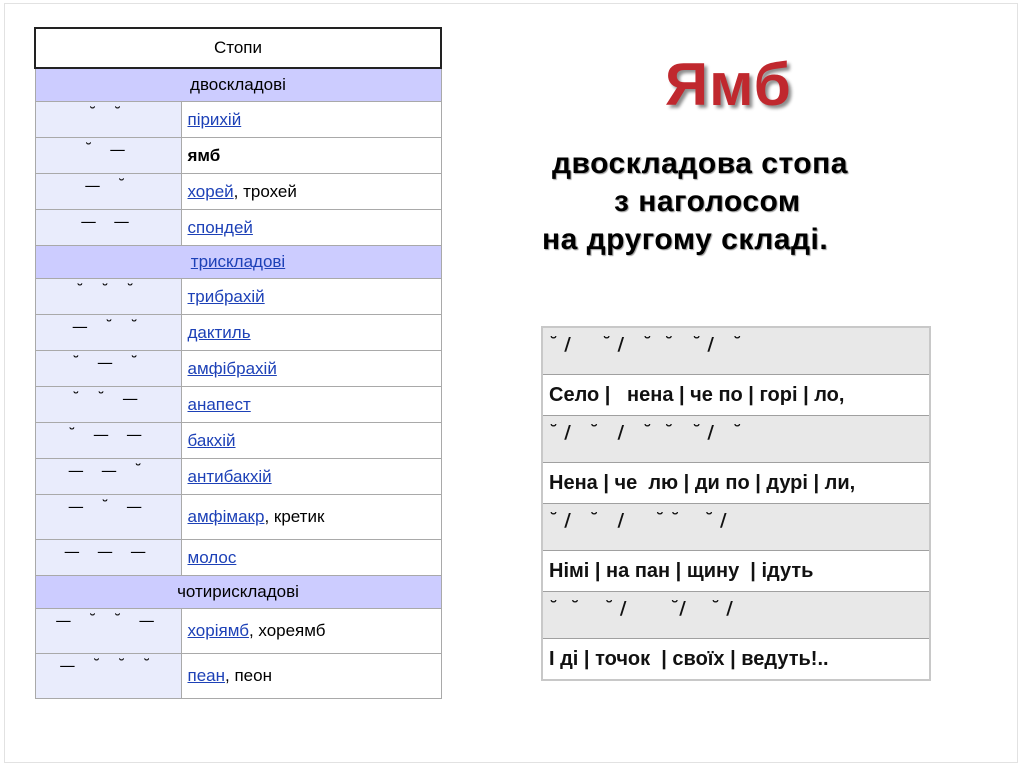 The height and width of the screenshot is (767, 1024). I want to click on meter-dactyl: — ˘ ˘, so click(108, 332).